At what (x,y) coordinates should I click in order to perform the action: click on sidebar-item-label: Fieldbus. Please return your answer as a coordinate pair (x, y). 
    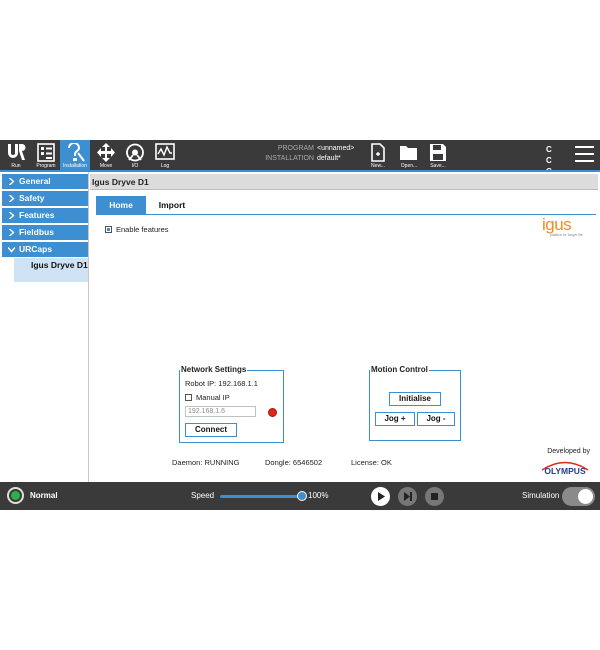
    Looking at the image, I should click on (36, 232).